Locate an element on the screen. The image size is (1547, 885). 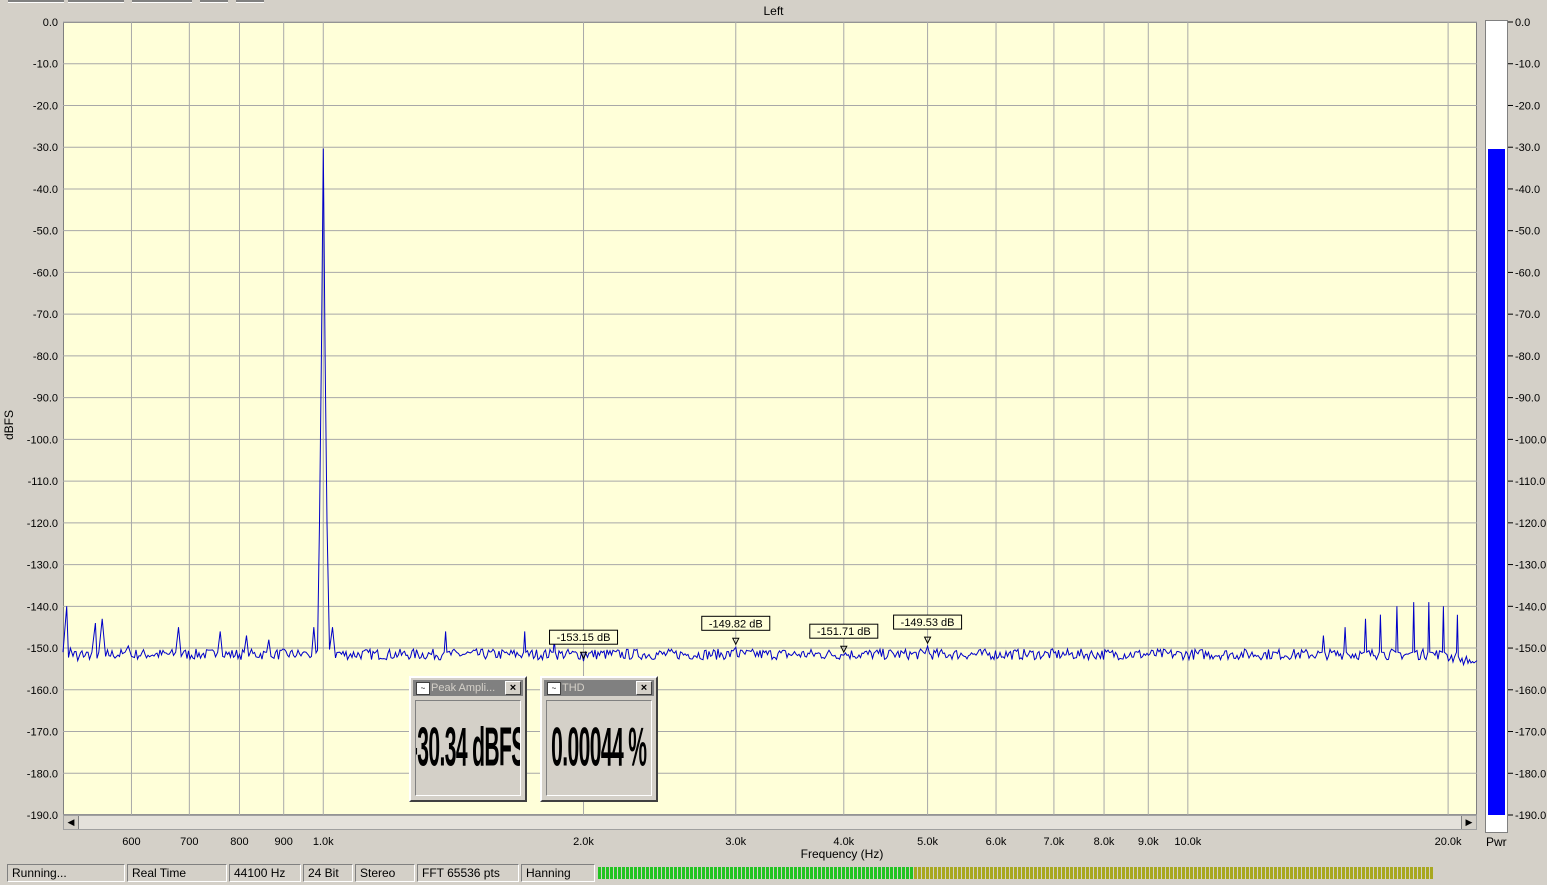
status-sample-rate: 44100 Hz is located at coordinates (265, 873).